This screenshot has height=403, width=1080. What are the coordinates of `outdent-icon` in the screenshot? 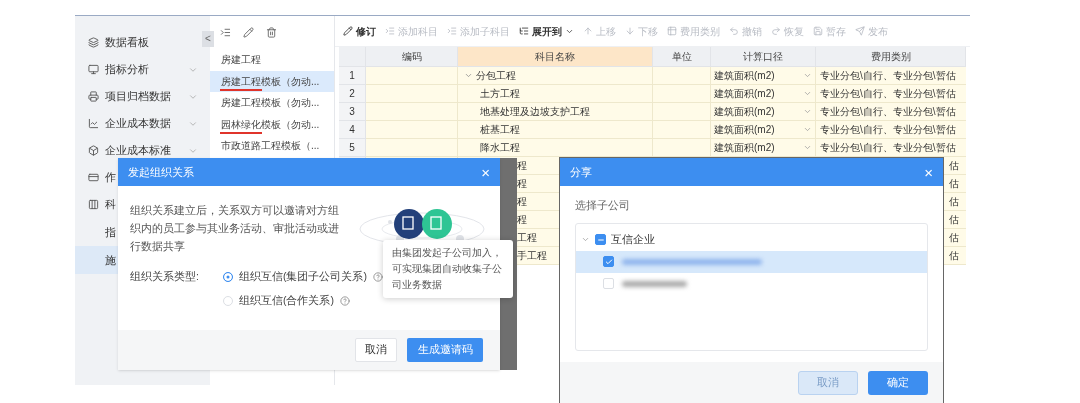 It's located at (225, 32).